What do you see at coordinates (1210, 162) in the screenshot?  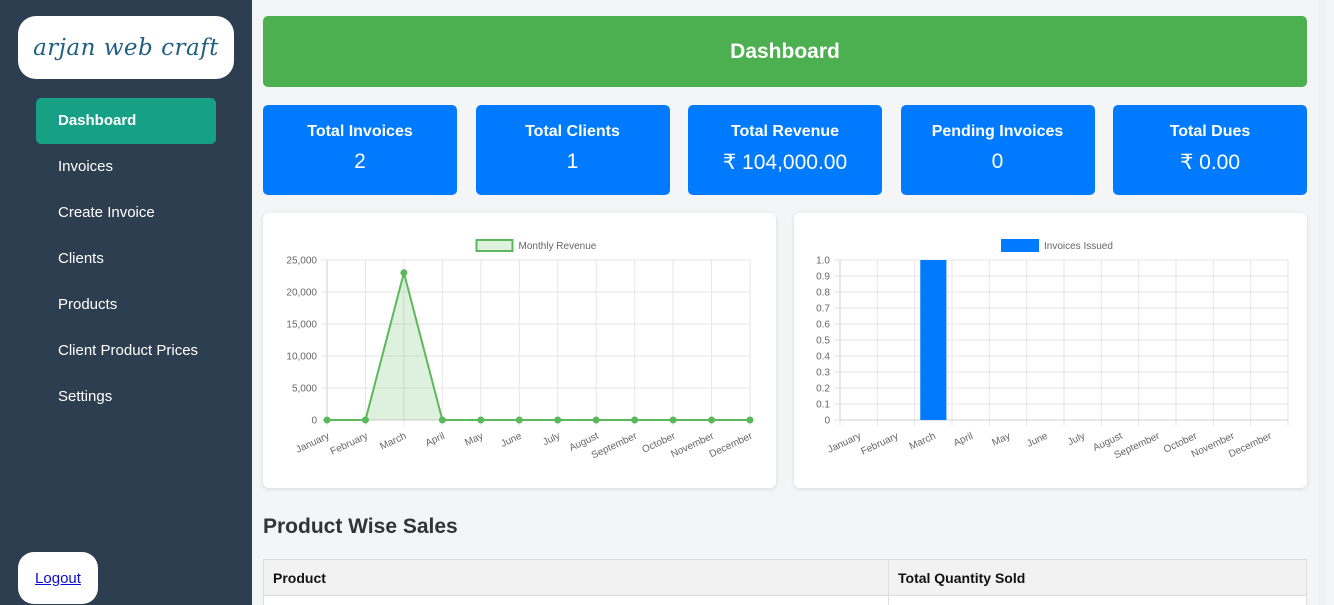 I see `card-value: ₹ 0.00` at bounding box center [1210, 162].